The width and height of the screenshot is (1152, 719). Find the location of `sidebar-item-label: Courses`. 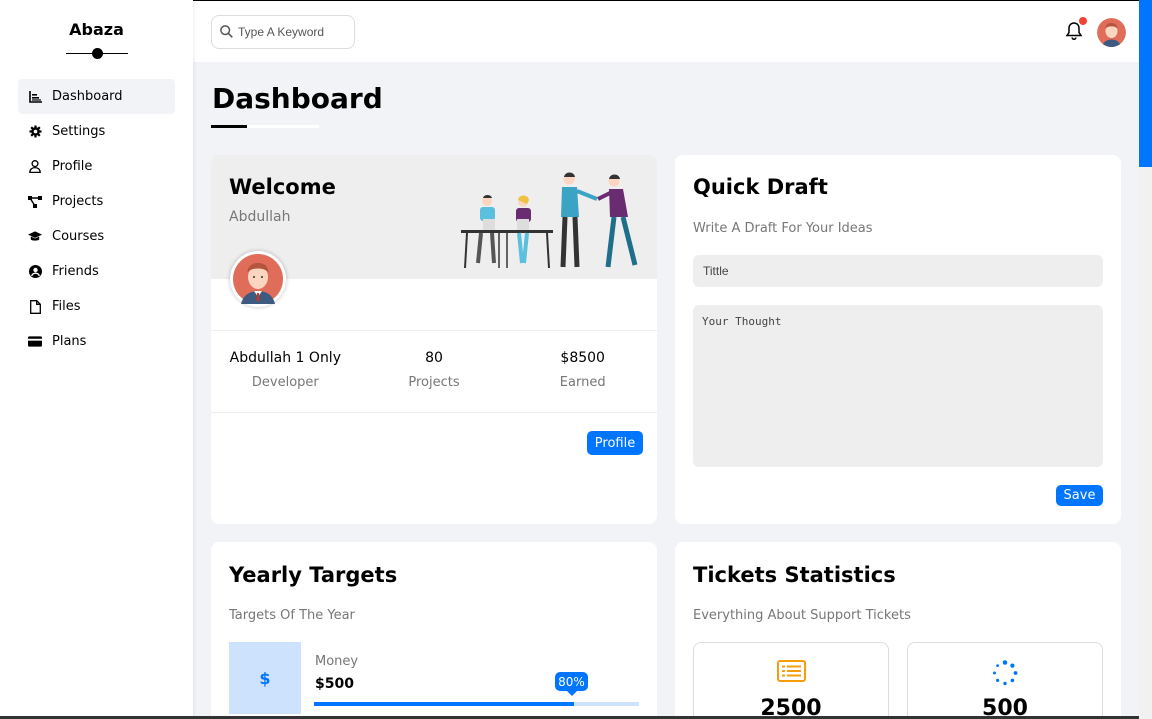

sidebar-item-label: Courses is located at coordinates (78, 236).